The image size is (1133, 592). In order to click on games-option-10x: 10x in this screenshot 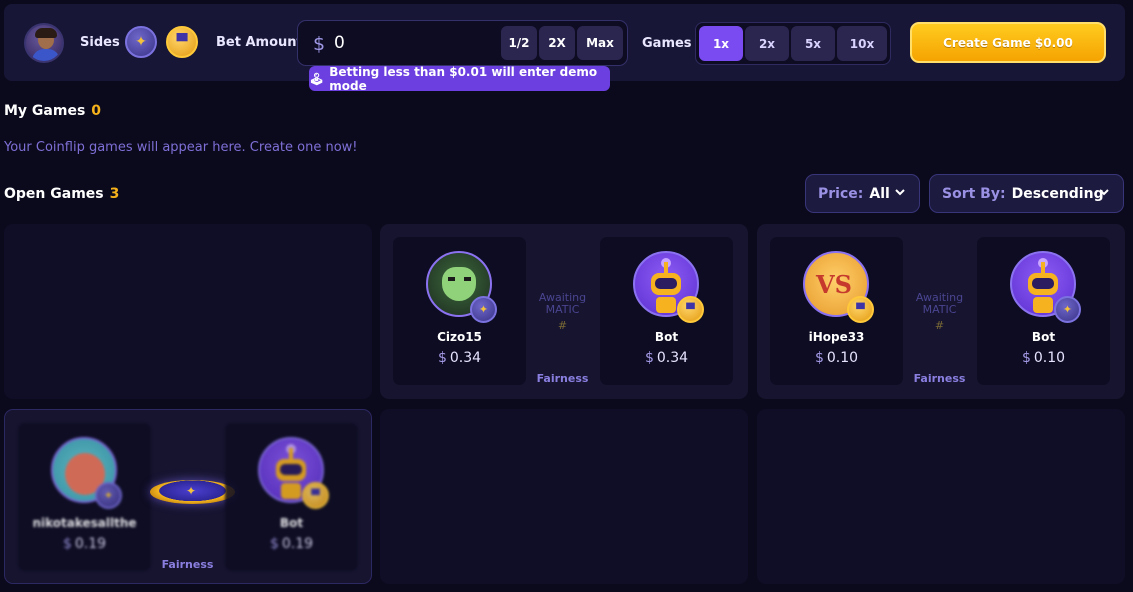, I will do `click(862, 43)`.